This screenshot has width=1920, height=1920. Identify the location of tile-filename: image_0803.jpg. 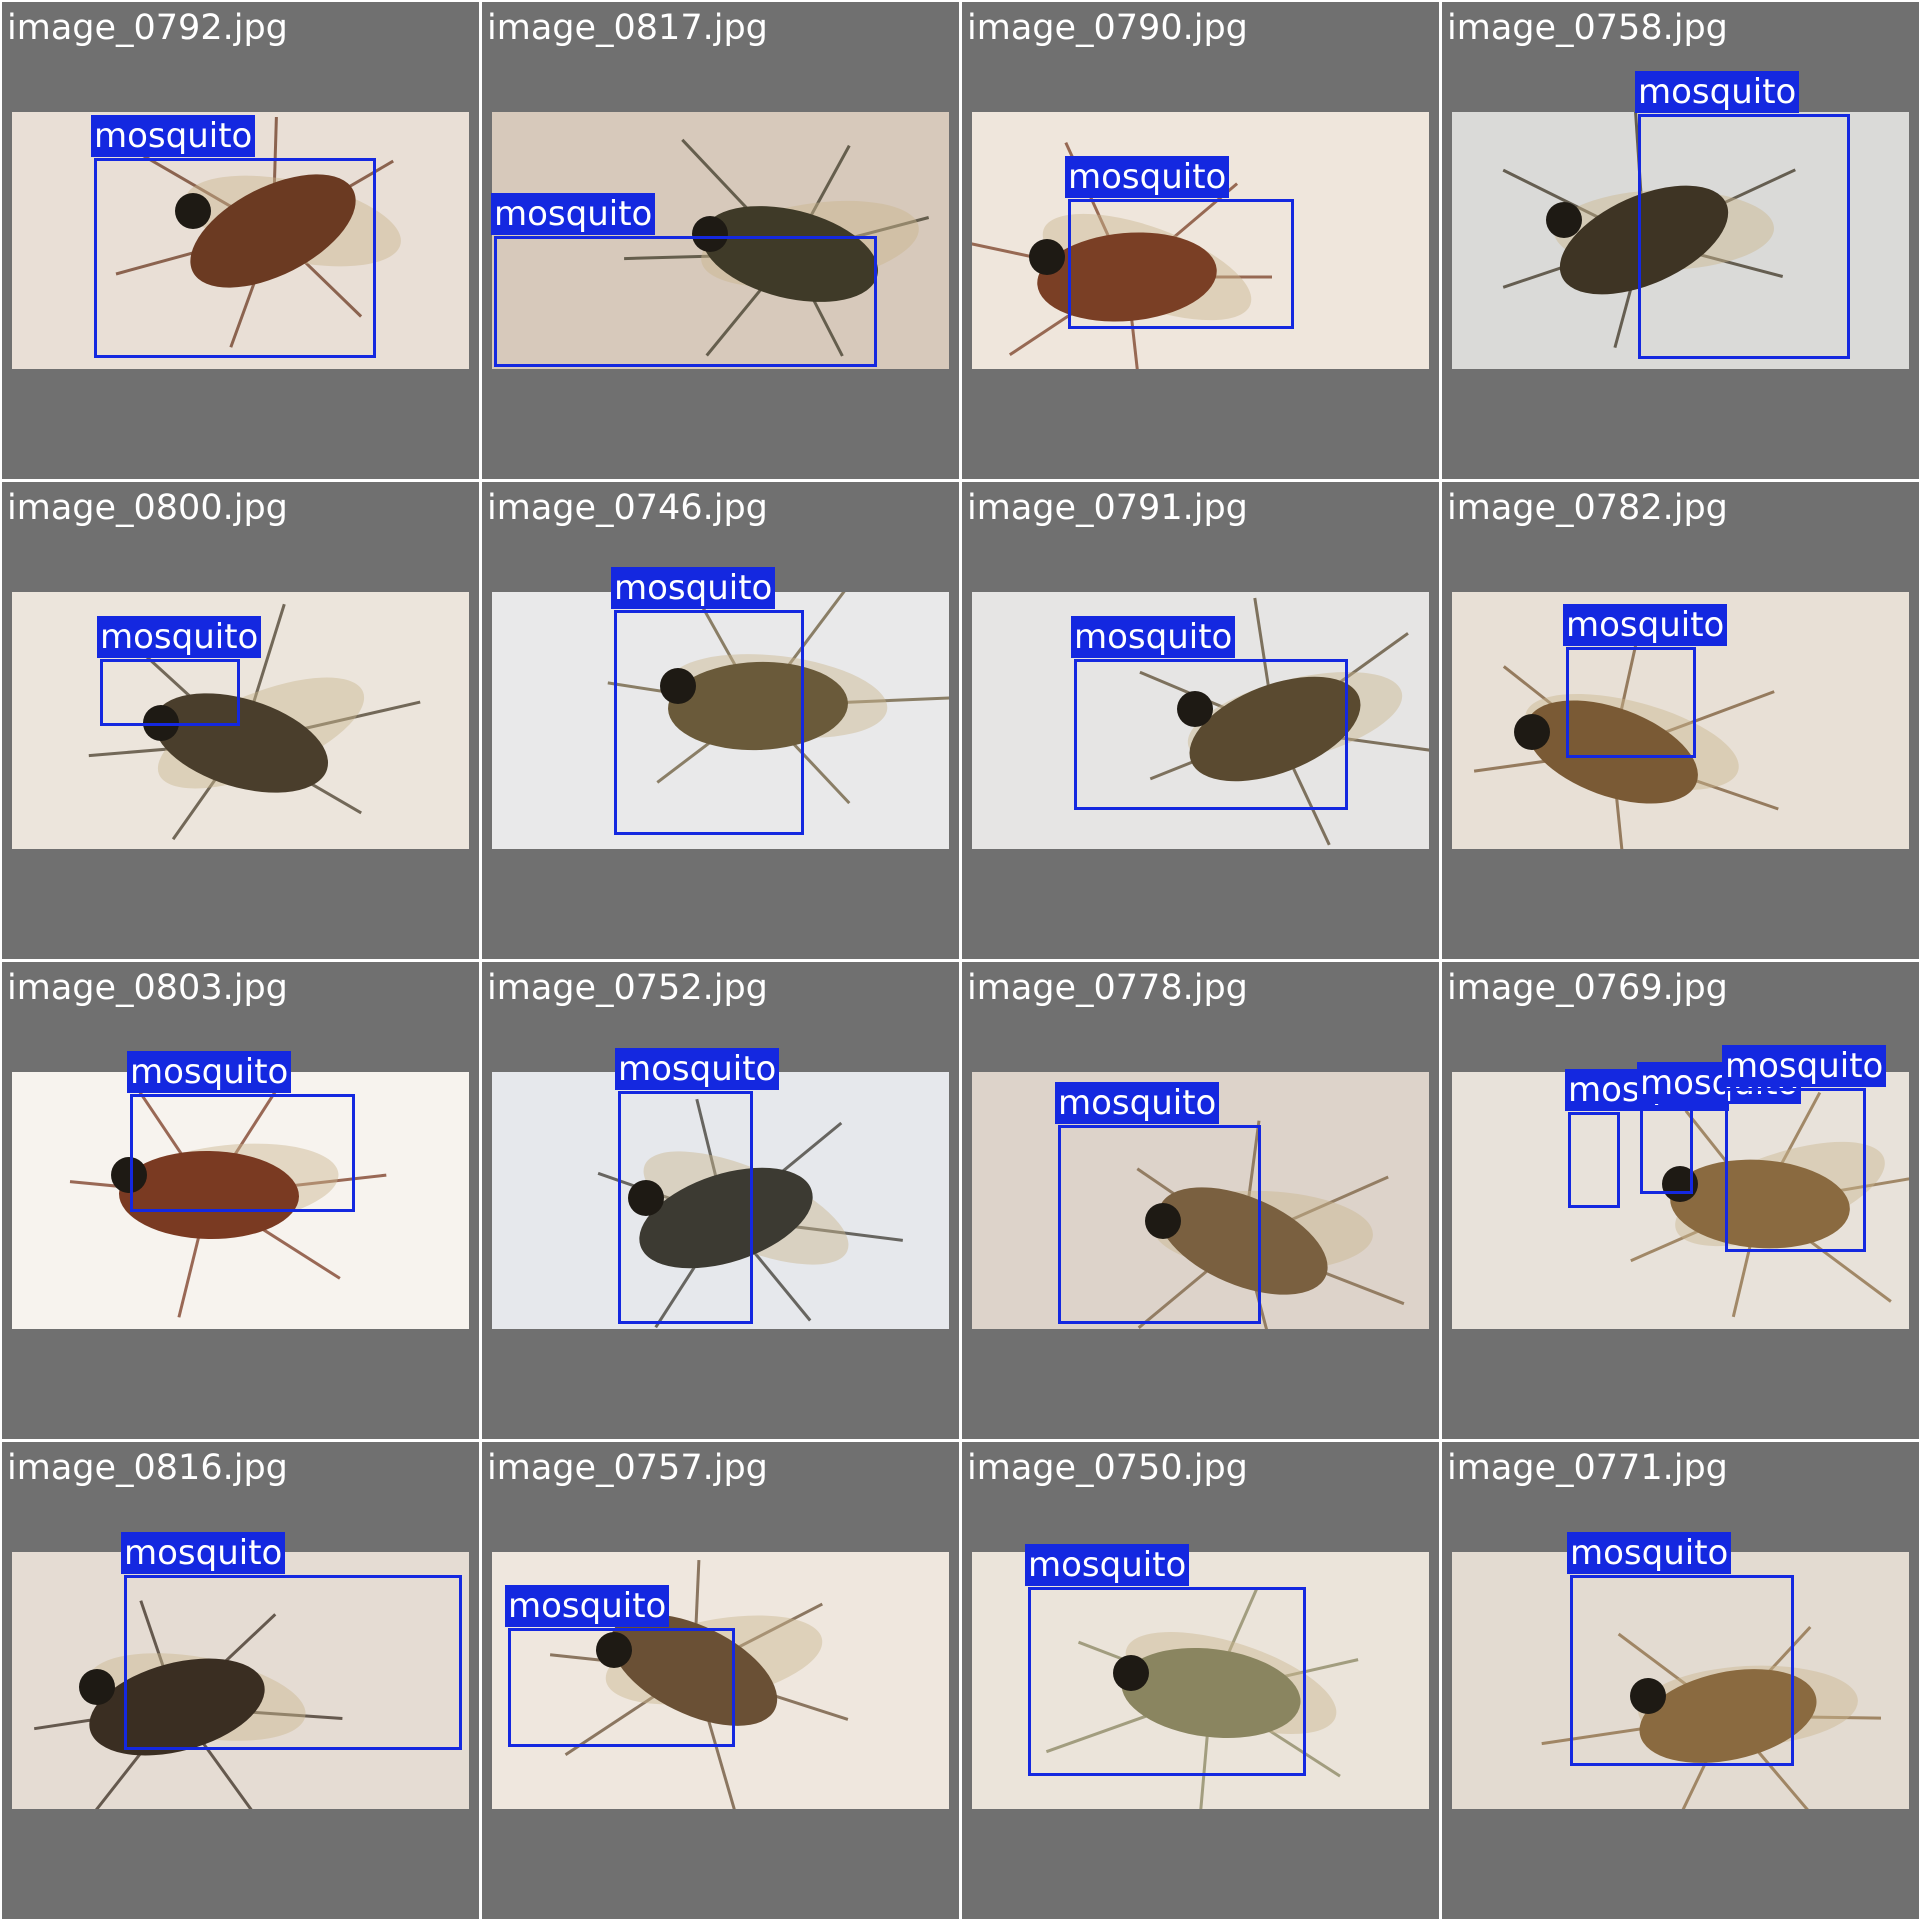
(147, 988).